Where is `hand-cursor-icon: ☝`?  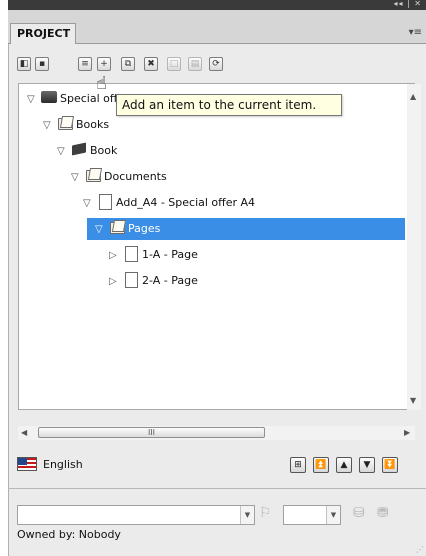
hand-cursor-icon: ☝ is located at coordinates (101, 83).